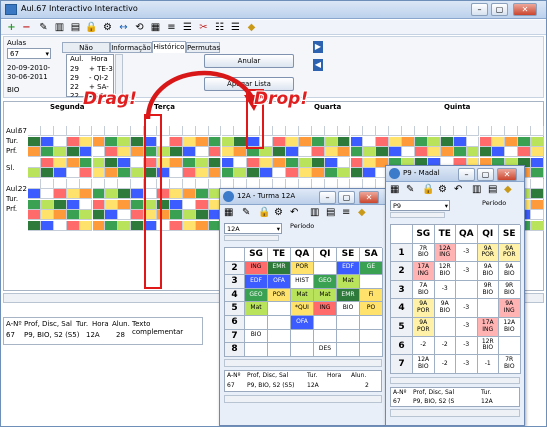 Image resolution: width=547 pixels, height=427 pixels. I want to click on list-icon: ≡, so click(346, 212).